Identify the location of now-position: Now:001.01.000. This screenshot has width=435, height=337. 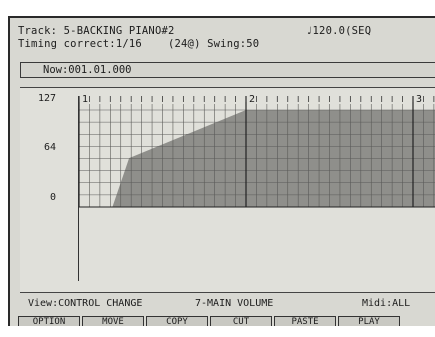
(87, 70).